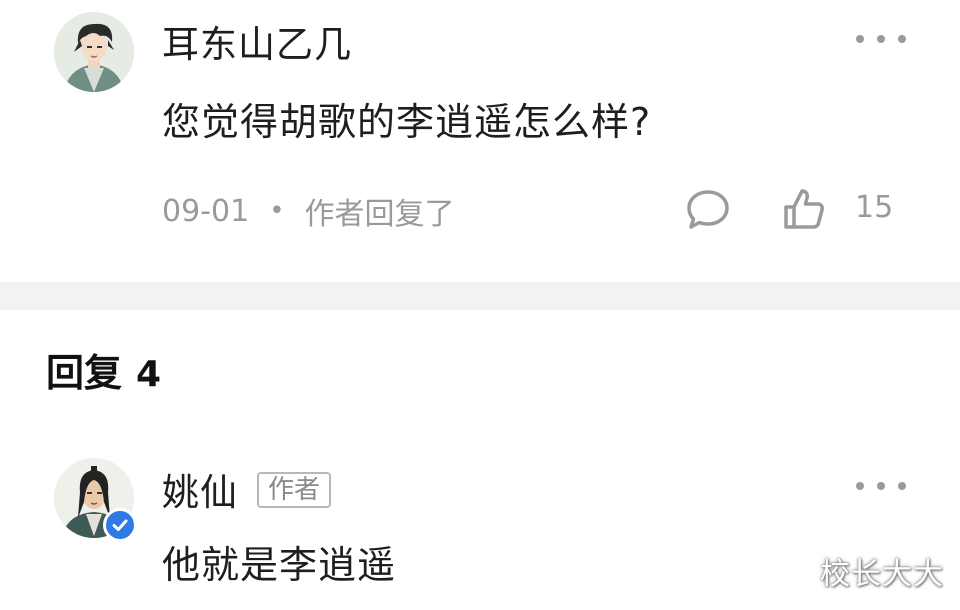 The height and width of the screenshot is (610, 960). I want to click on like-count: 15, so click(874, 207).